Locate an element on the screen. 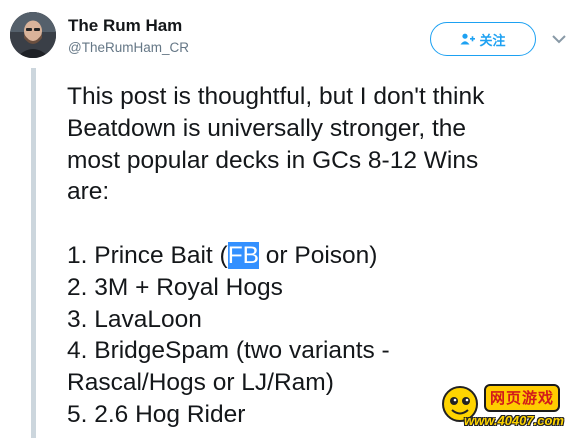 This screenshot has height=438, width=587. author-handle: @TheRumHam_CR is located at coordinates (128, 47).